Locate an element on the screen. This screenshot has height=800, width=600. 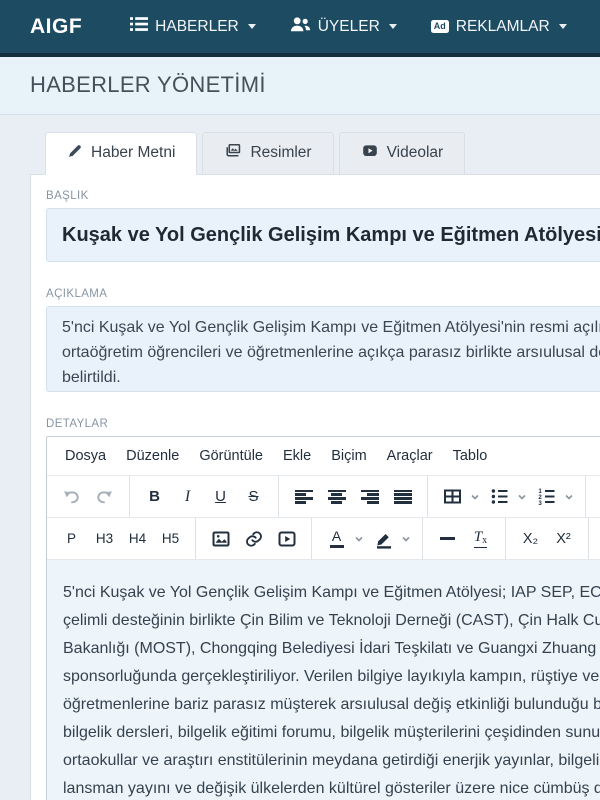
details-label: DETAYLAR is located at coordinates (77, 424).